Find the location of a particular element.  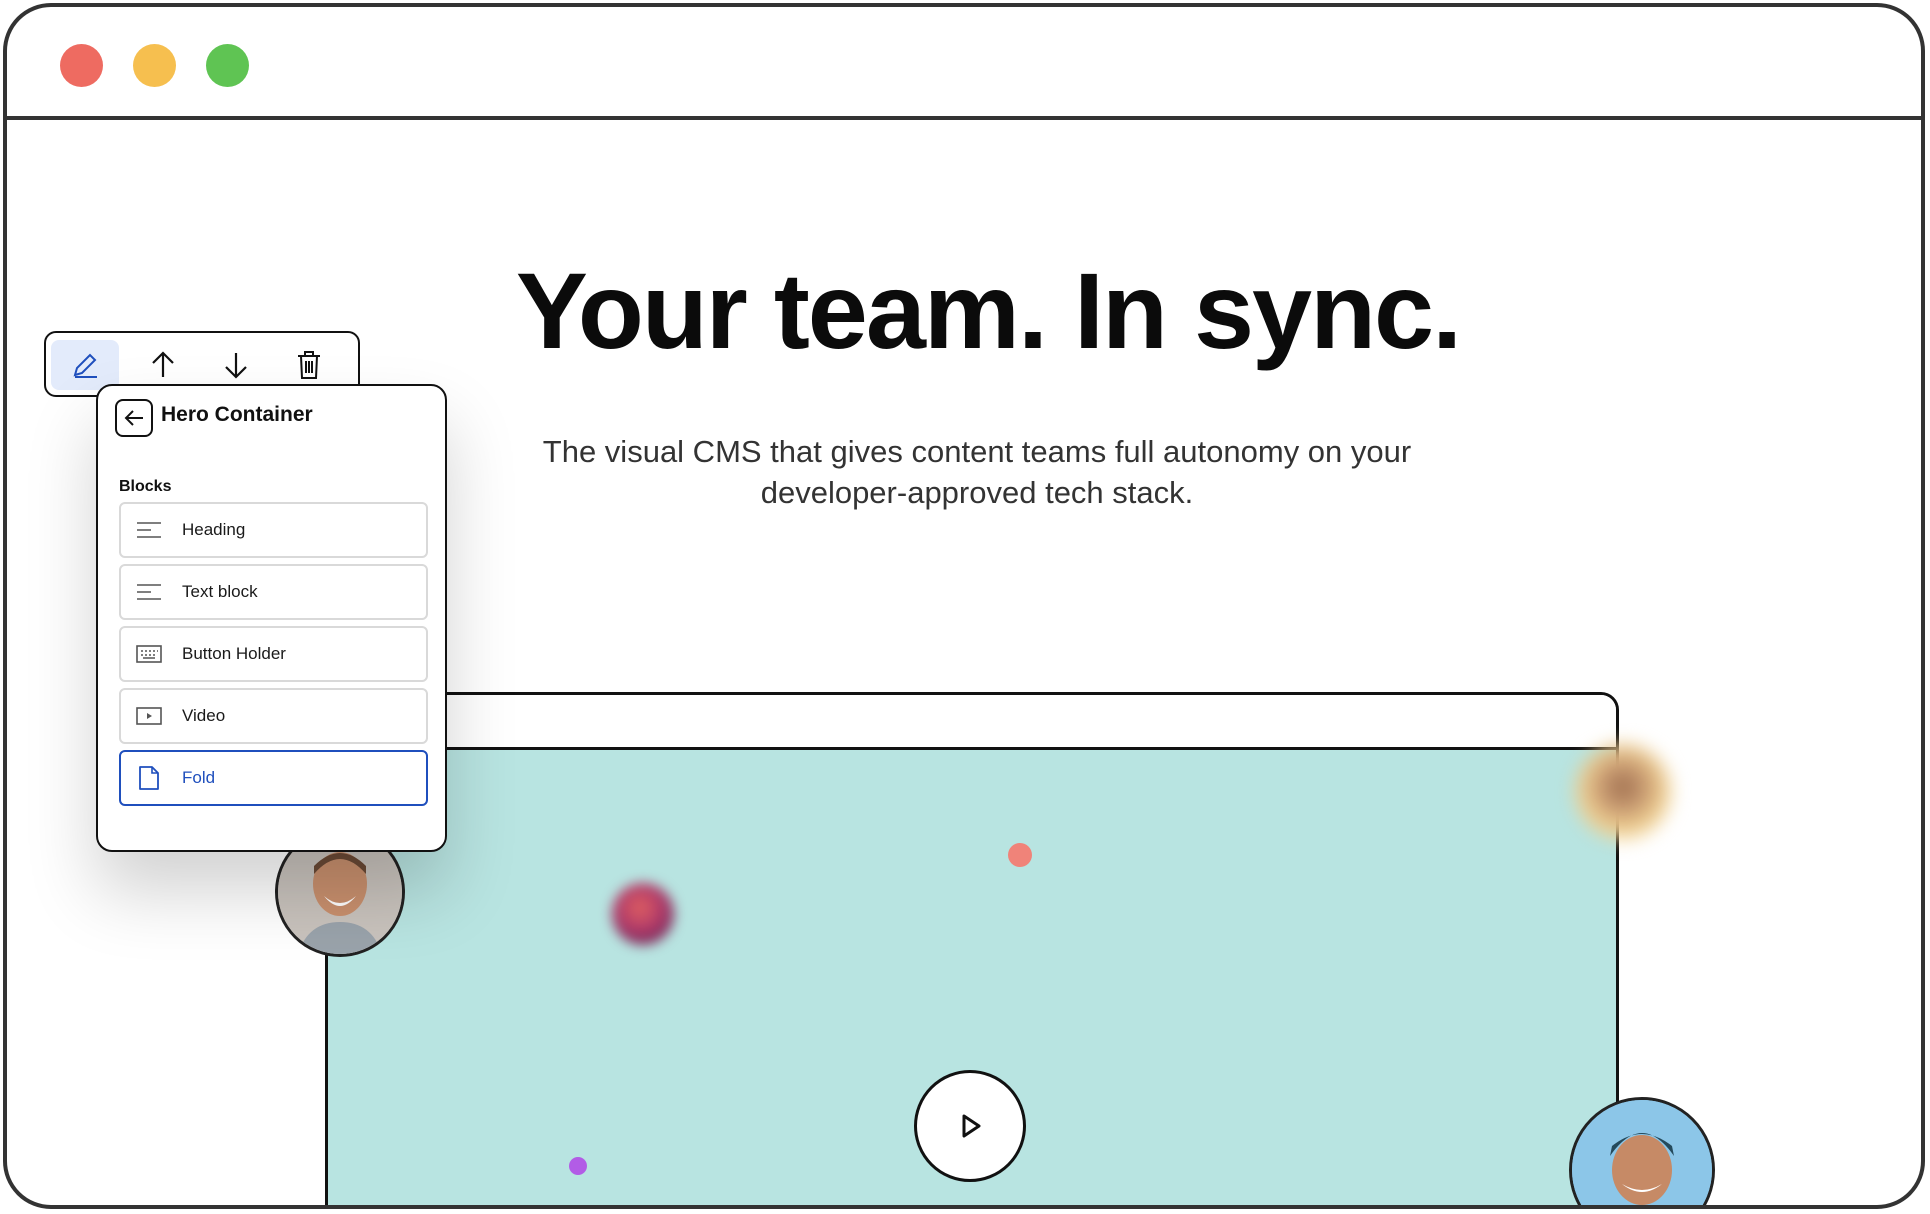

trash-icon is located at coordinates (309, 365).